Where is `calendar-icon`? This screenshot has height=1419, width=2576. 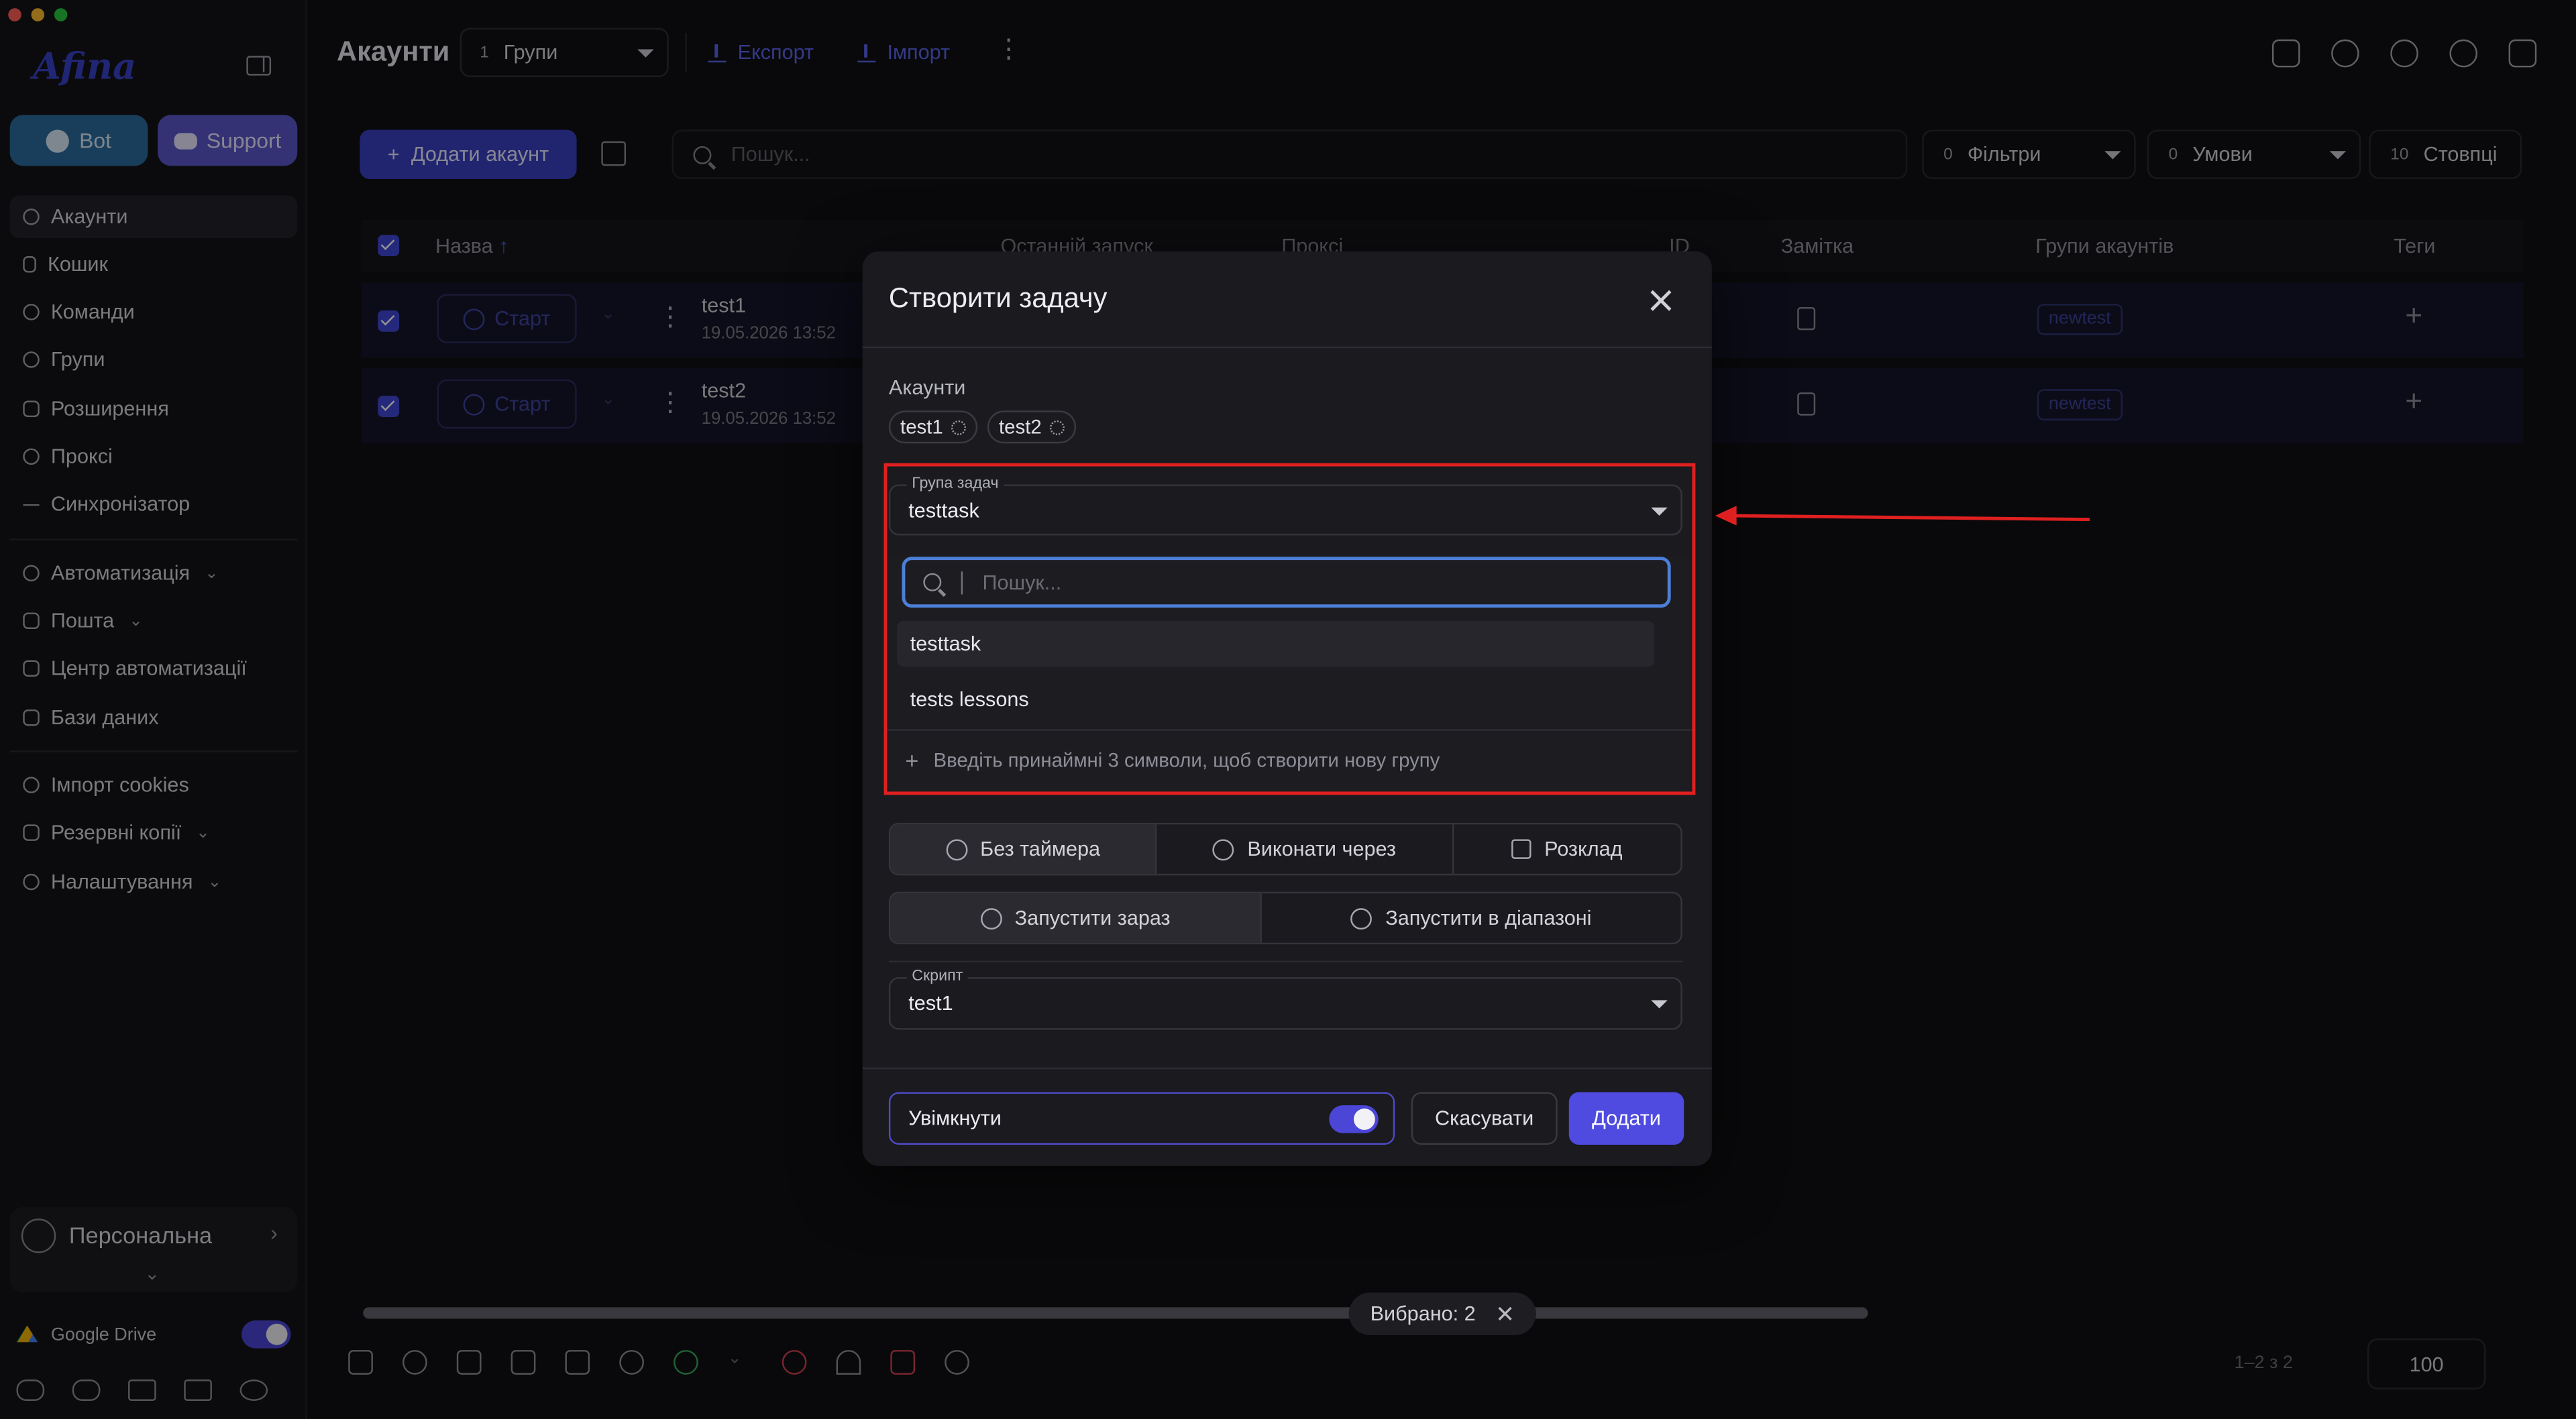
calendar-icon is located at coordinates (1521, 849).